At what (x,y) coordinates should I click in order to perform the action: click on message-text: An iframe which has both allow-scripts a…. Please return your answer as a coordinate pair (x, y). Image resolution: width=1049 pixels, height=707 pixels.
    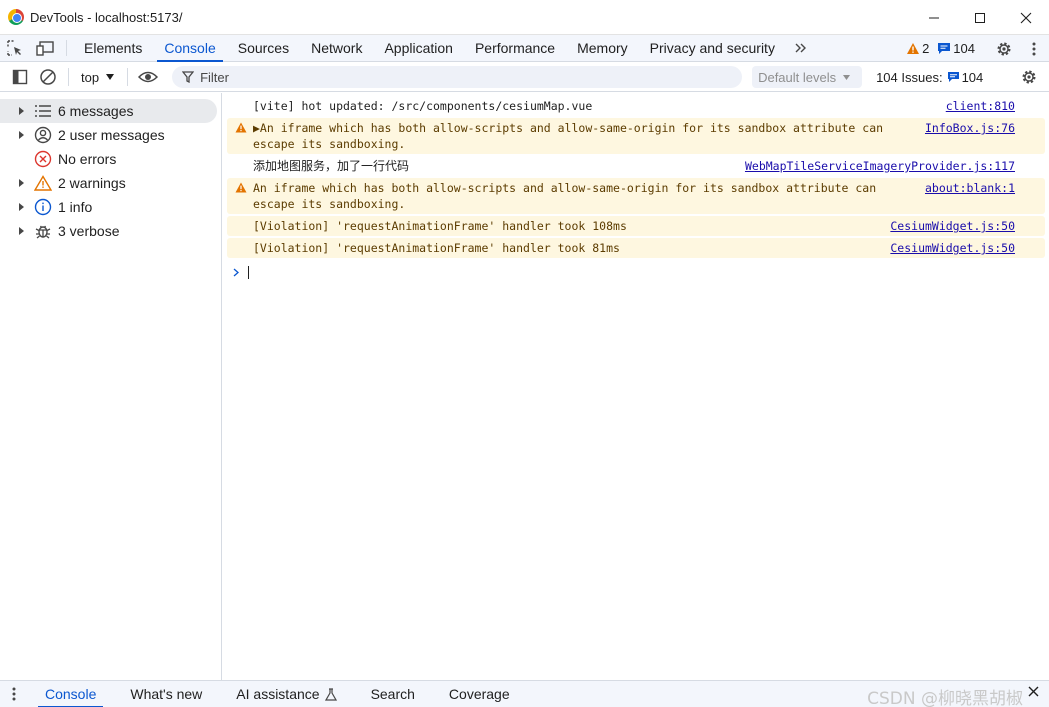
    Looking at the image, I should click on (568, 196).